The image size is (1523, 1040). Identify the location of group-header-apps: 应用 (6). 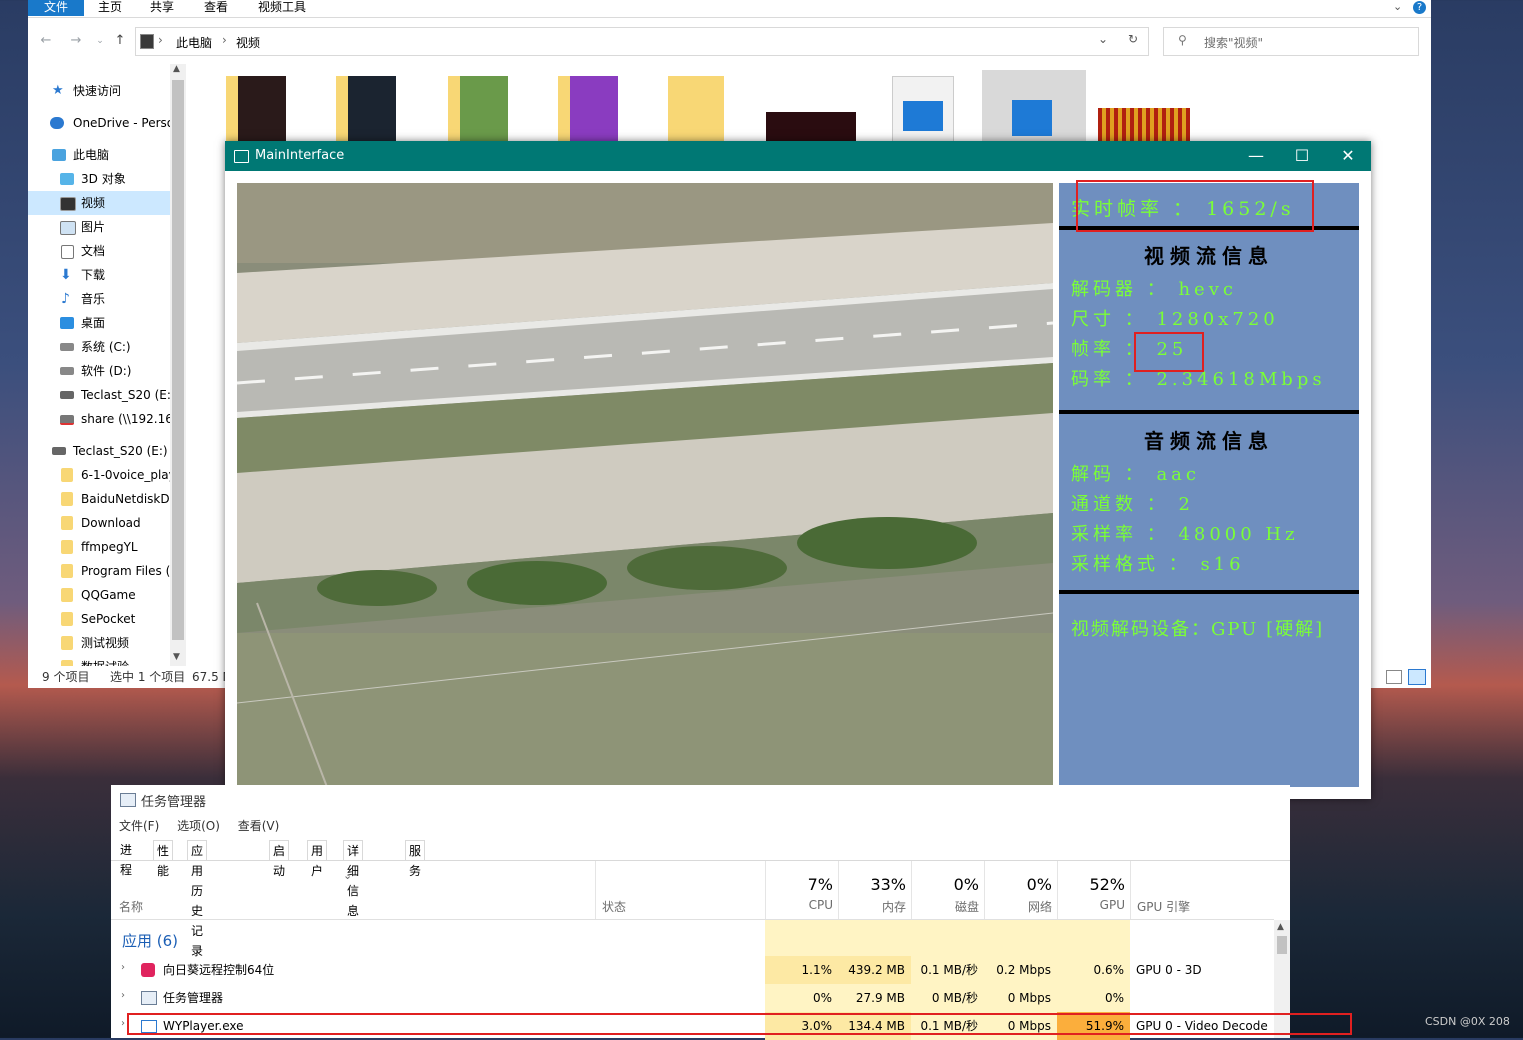
(692, 940).